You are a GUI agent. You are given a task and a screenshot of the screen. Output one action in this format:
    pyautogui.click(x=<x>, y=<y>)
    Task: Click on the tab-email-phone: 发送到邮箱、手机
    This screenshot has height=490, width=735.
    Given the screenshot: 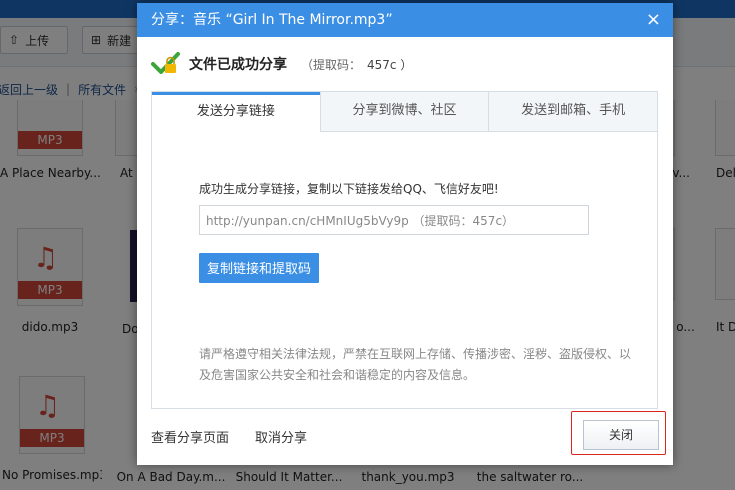 What is the action you would take?
    pyautogui.click(x=573, y=112)
    